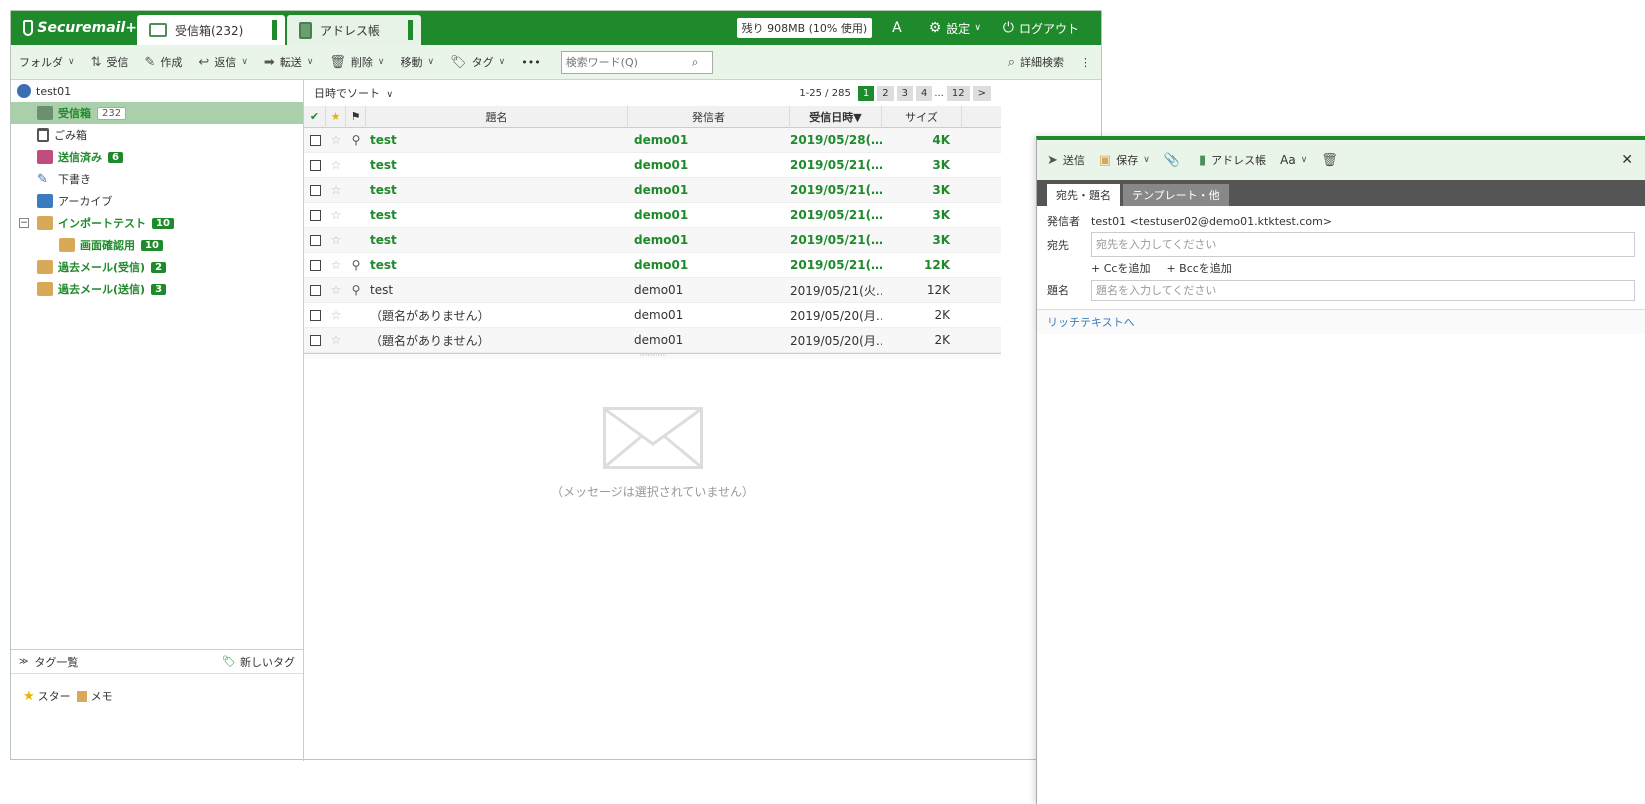 The width and height of the screenshot is (1645, 804). I want to click on sidebar-item-drafts: ✎ 下書き, so click(157, 179).